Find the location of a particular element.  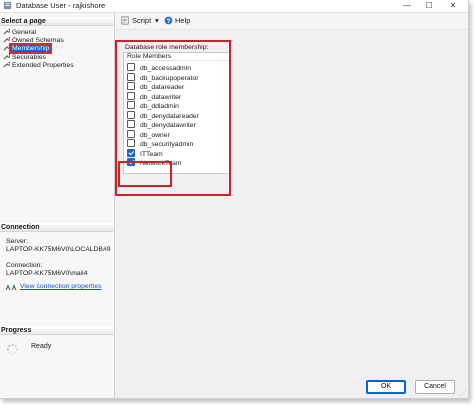

script-dropdown-chevron-icon: ▾ is located at coordinates (157, 20).